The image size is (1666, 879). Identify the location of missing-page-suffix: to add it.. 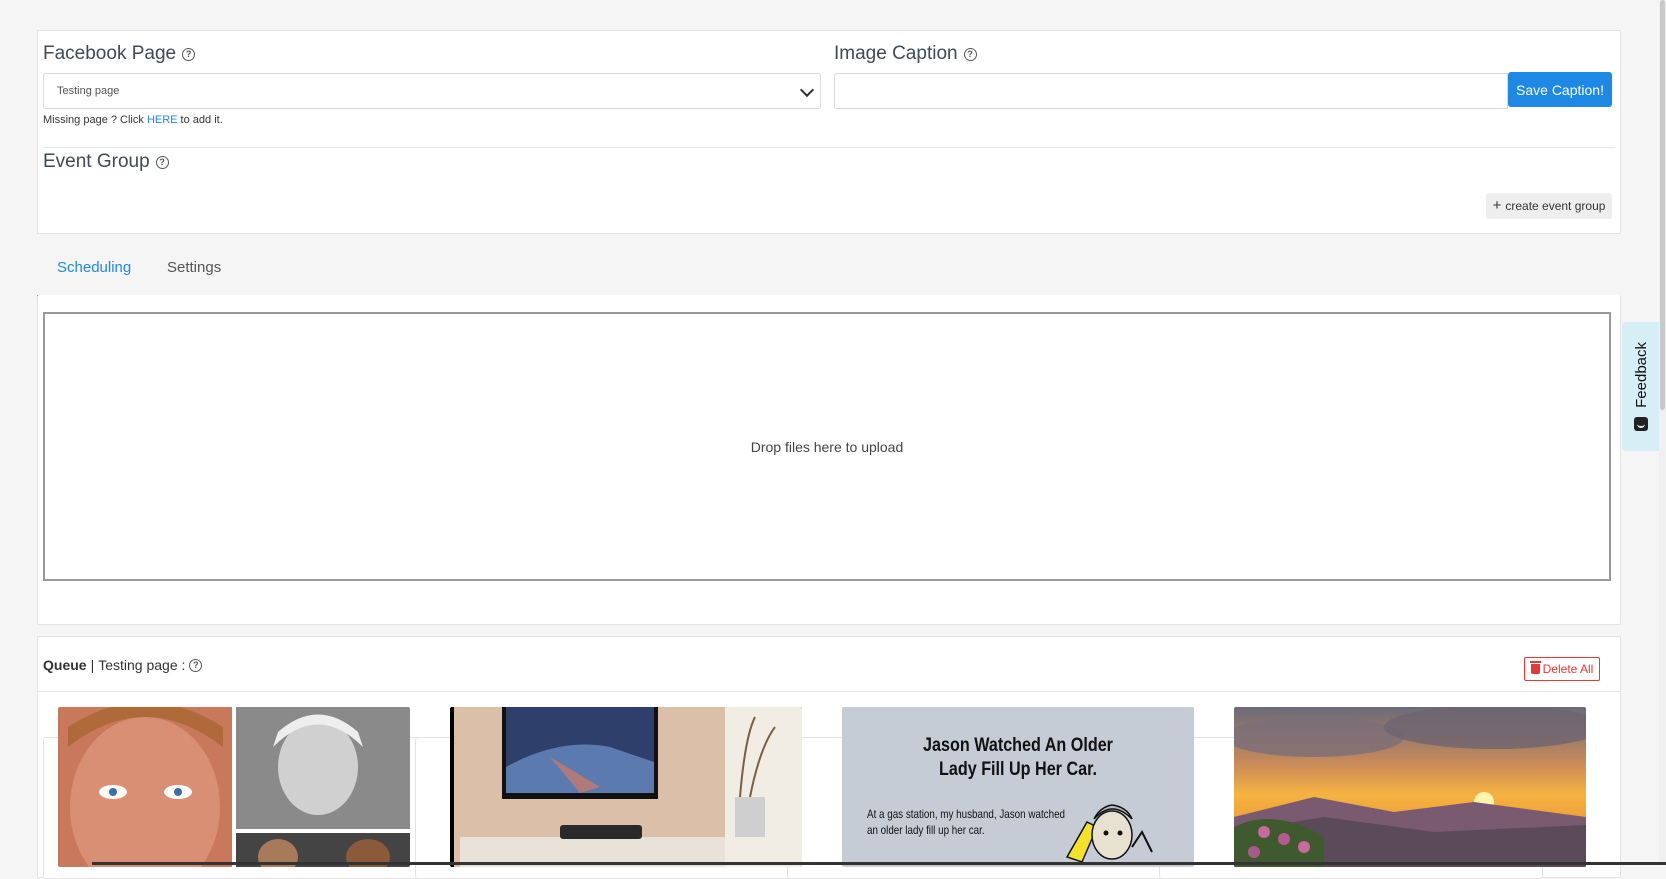
(200, 120).